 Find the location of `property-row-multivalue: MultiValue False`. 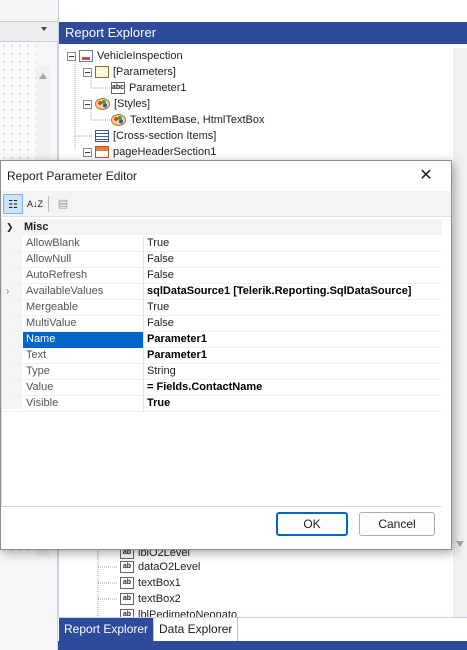

property-row-multivalue: MultiValue False is located at coordinates (222, 324).